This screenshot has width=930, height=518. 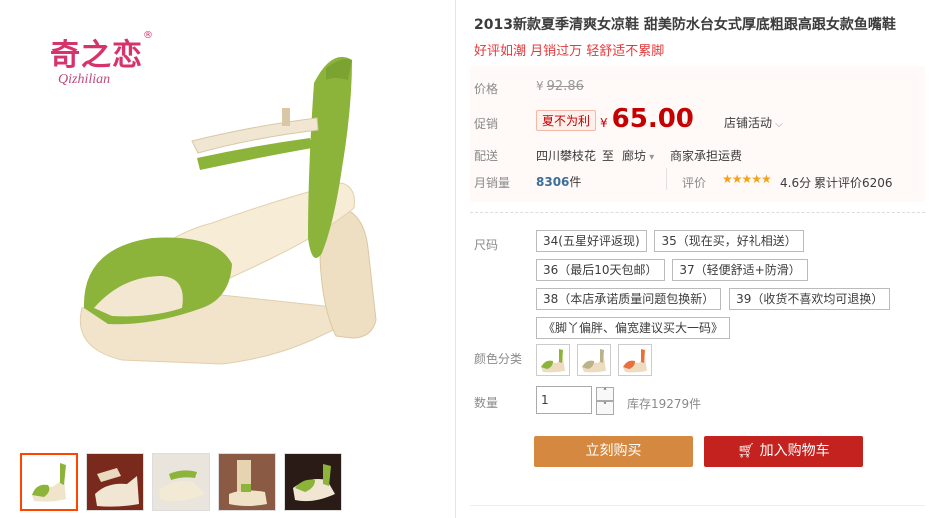 I want to click on size-option: 34(五星好评返现), so click(x=591, y=241).